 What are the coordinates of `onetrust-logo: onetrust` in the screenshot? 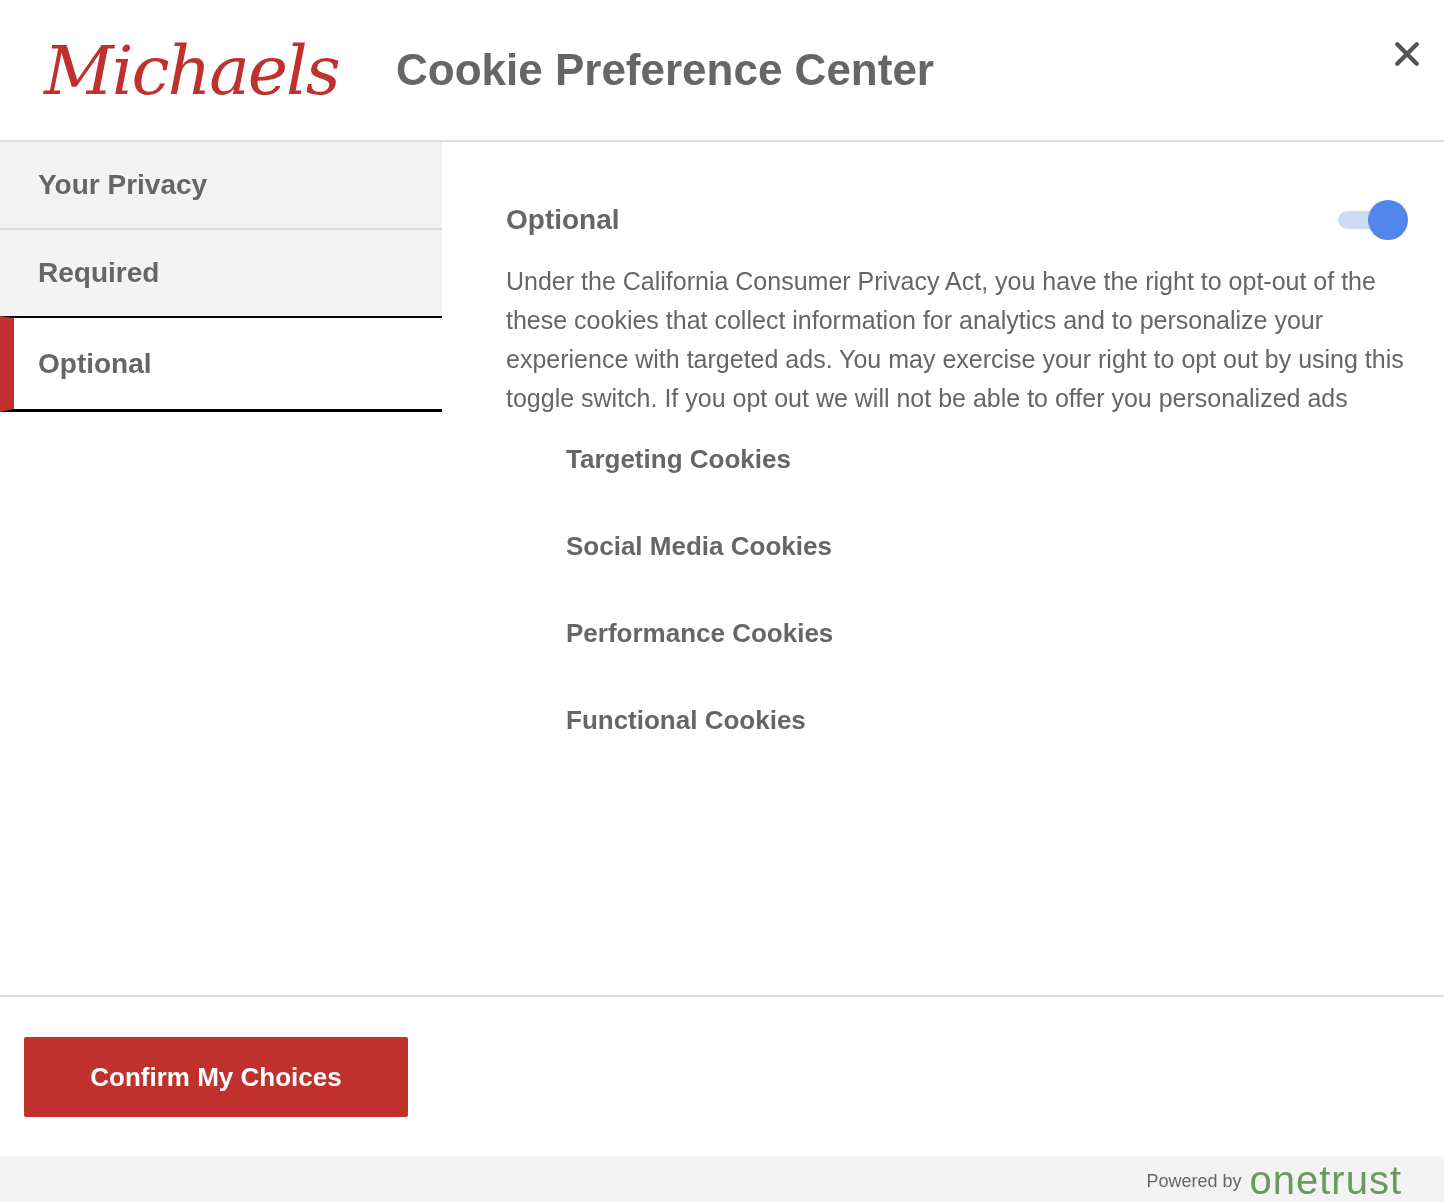 It's located at (1325, 1180).